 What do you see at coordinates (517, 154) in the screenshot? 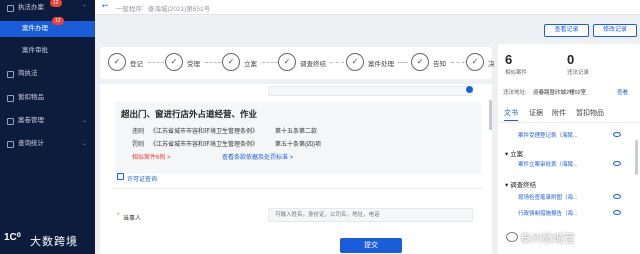
I see `group-label: 立案` at bounding box center [517, 154].